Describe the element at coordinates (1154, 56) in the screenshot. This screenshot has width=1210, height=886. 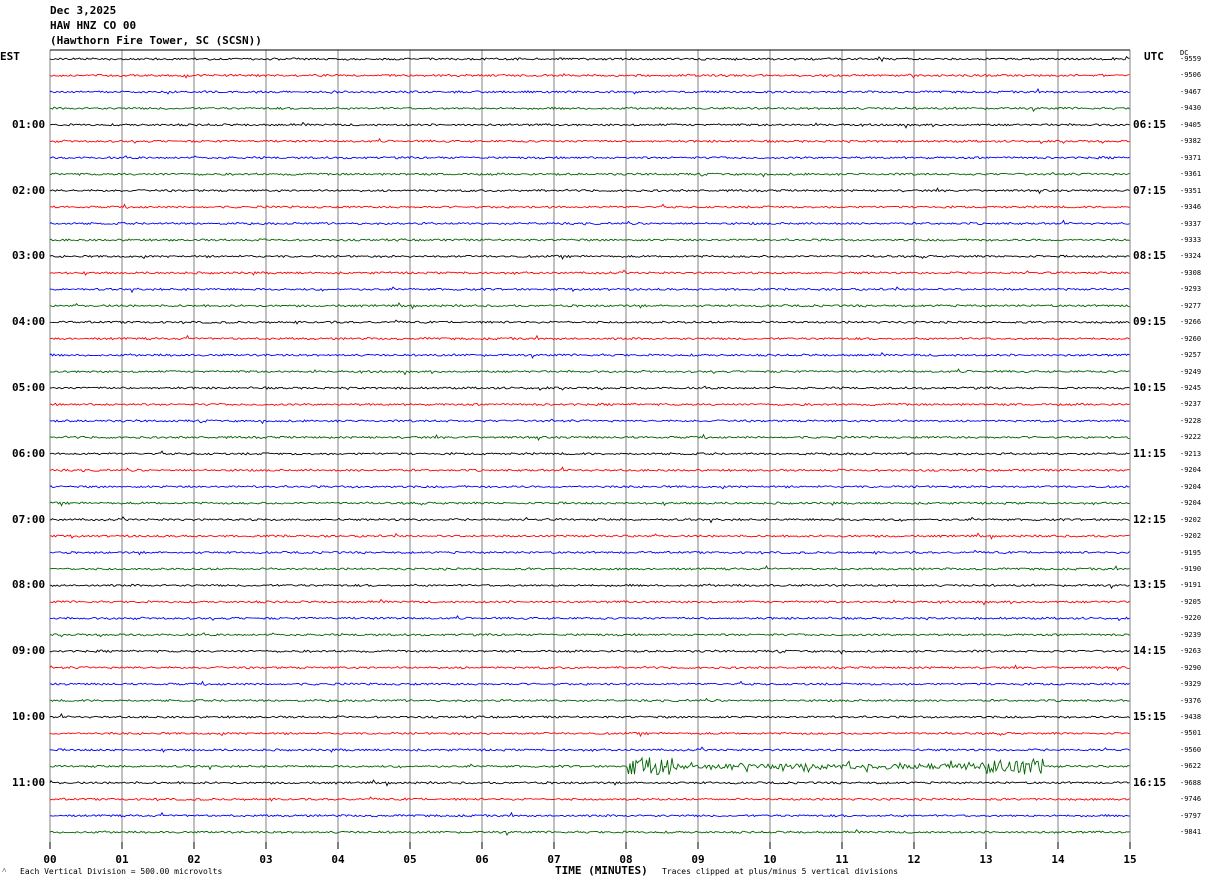
I see `right-timezone-label: UTC` at that location.